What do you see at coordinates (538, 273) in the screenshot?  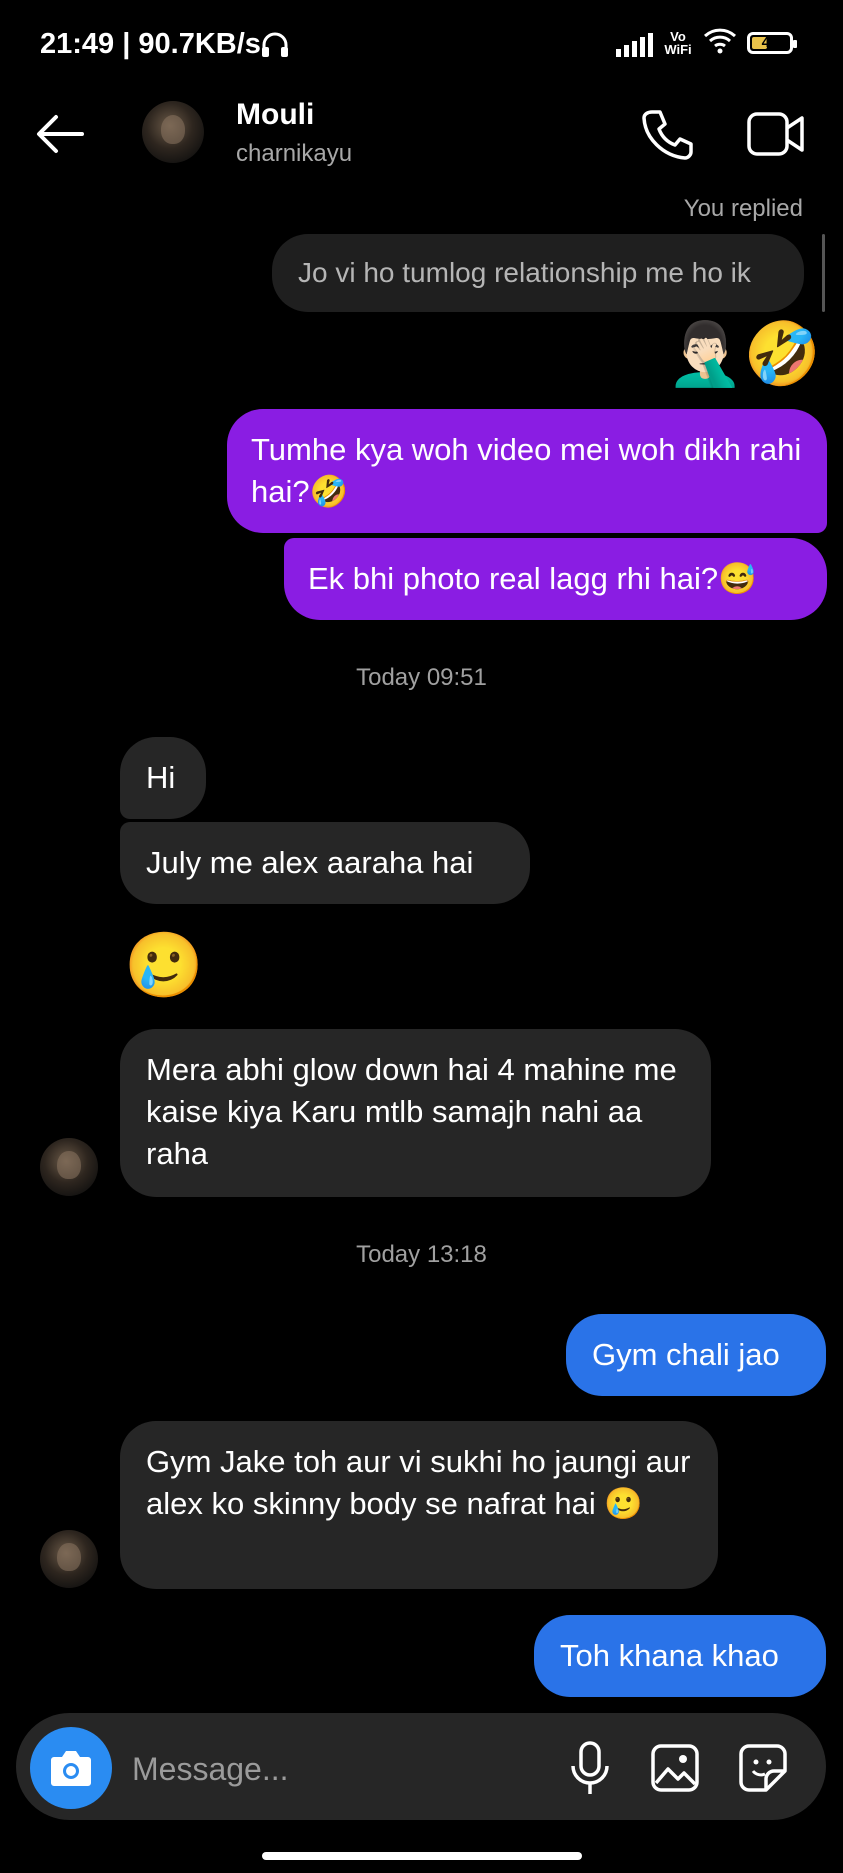 I see `reply-quote-bubble: Jo vi ho tumlog relationship me ho ik` at bounding box center [538, 273].